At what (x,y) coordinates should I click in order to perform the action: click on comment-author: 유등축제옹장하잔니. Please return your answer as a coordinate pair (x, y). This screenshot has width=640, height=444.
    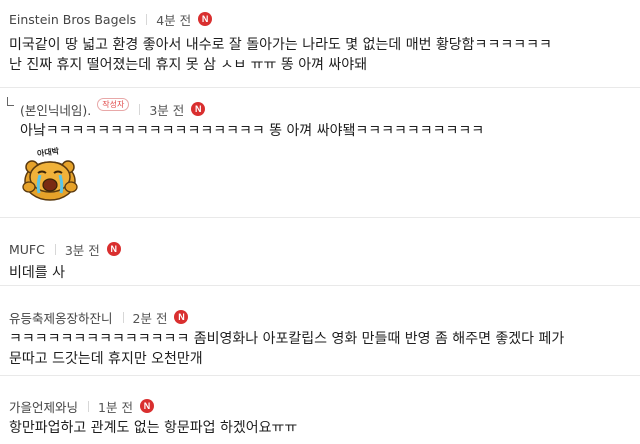
    Looking at the image, I should click on (61, 317).